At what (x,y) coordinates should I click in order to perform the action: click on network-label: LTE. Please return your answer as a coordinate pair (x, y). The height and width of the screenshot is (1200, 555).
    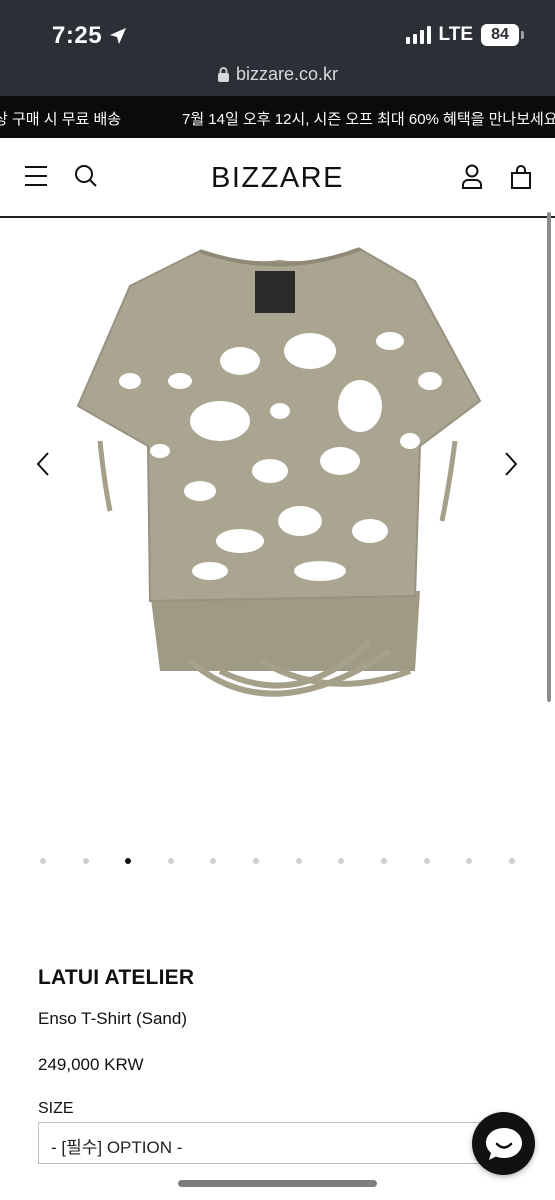
    Looking at the image, I should click on (455, 34).